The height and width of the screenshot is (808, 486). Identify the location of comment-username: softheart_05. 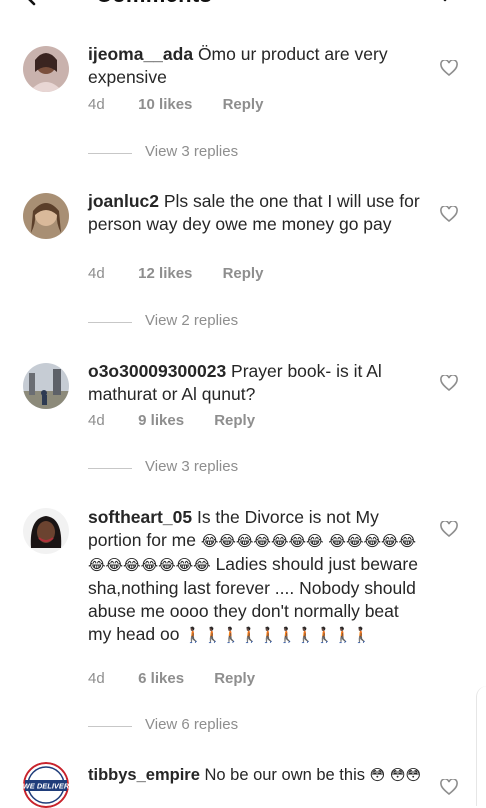
(140, 517).